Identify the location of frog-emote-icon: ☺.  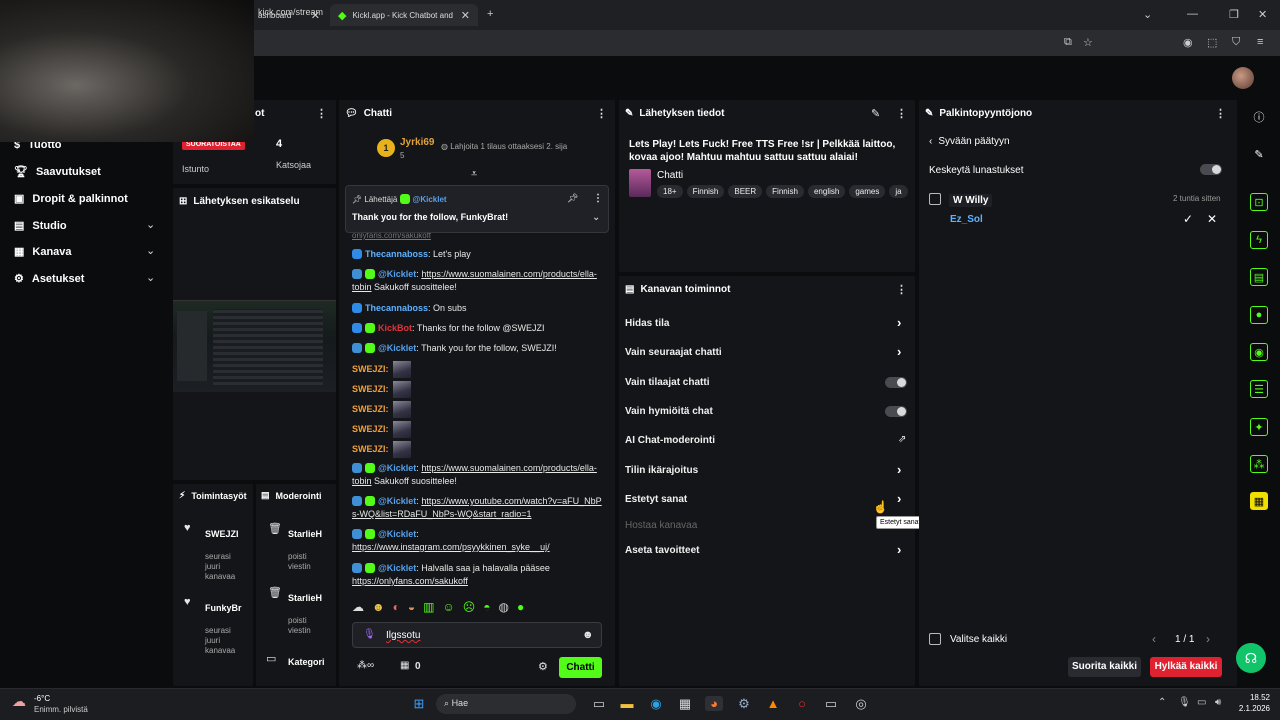
(448, 607).